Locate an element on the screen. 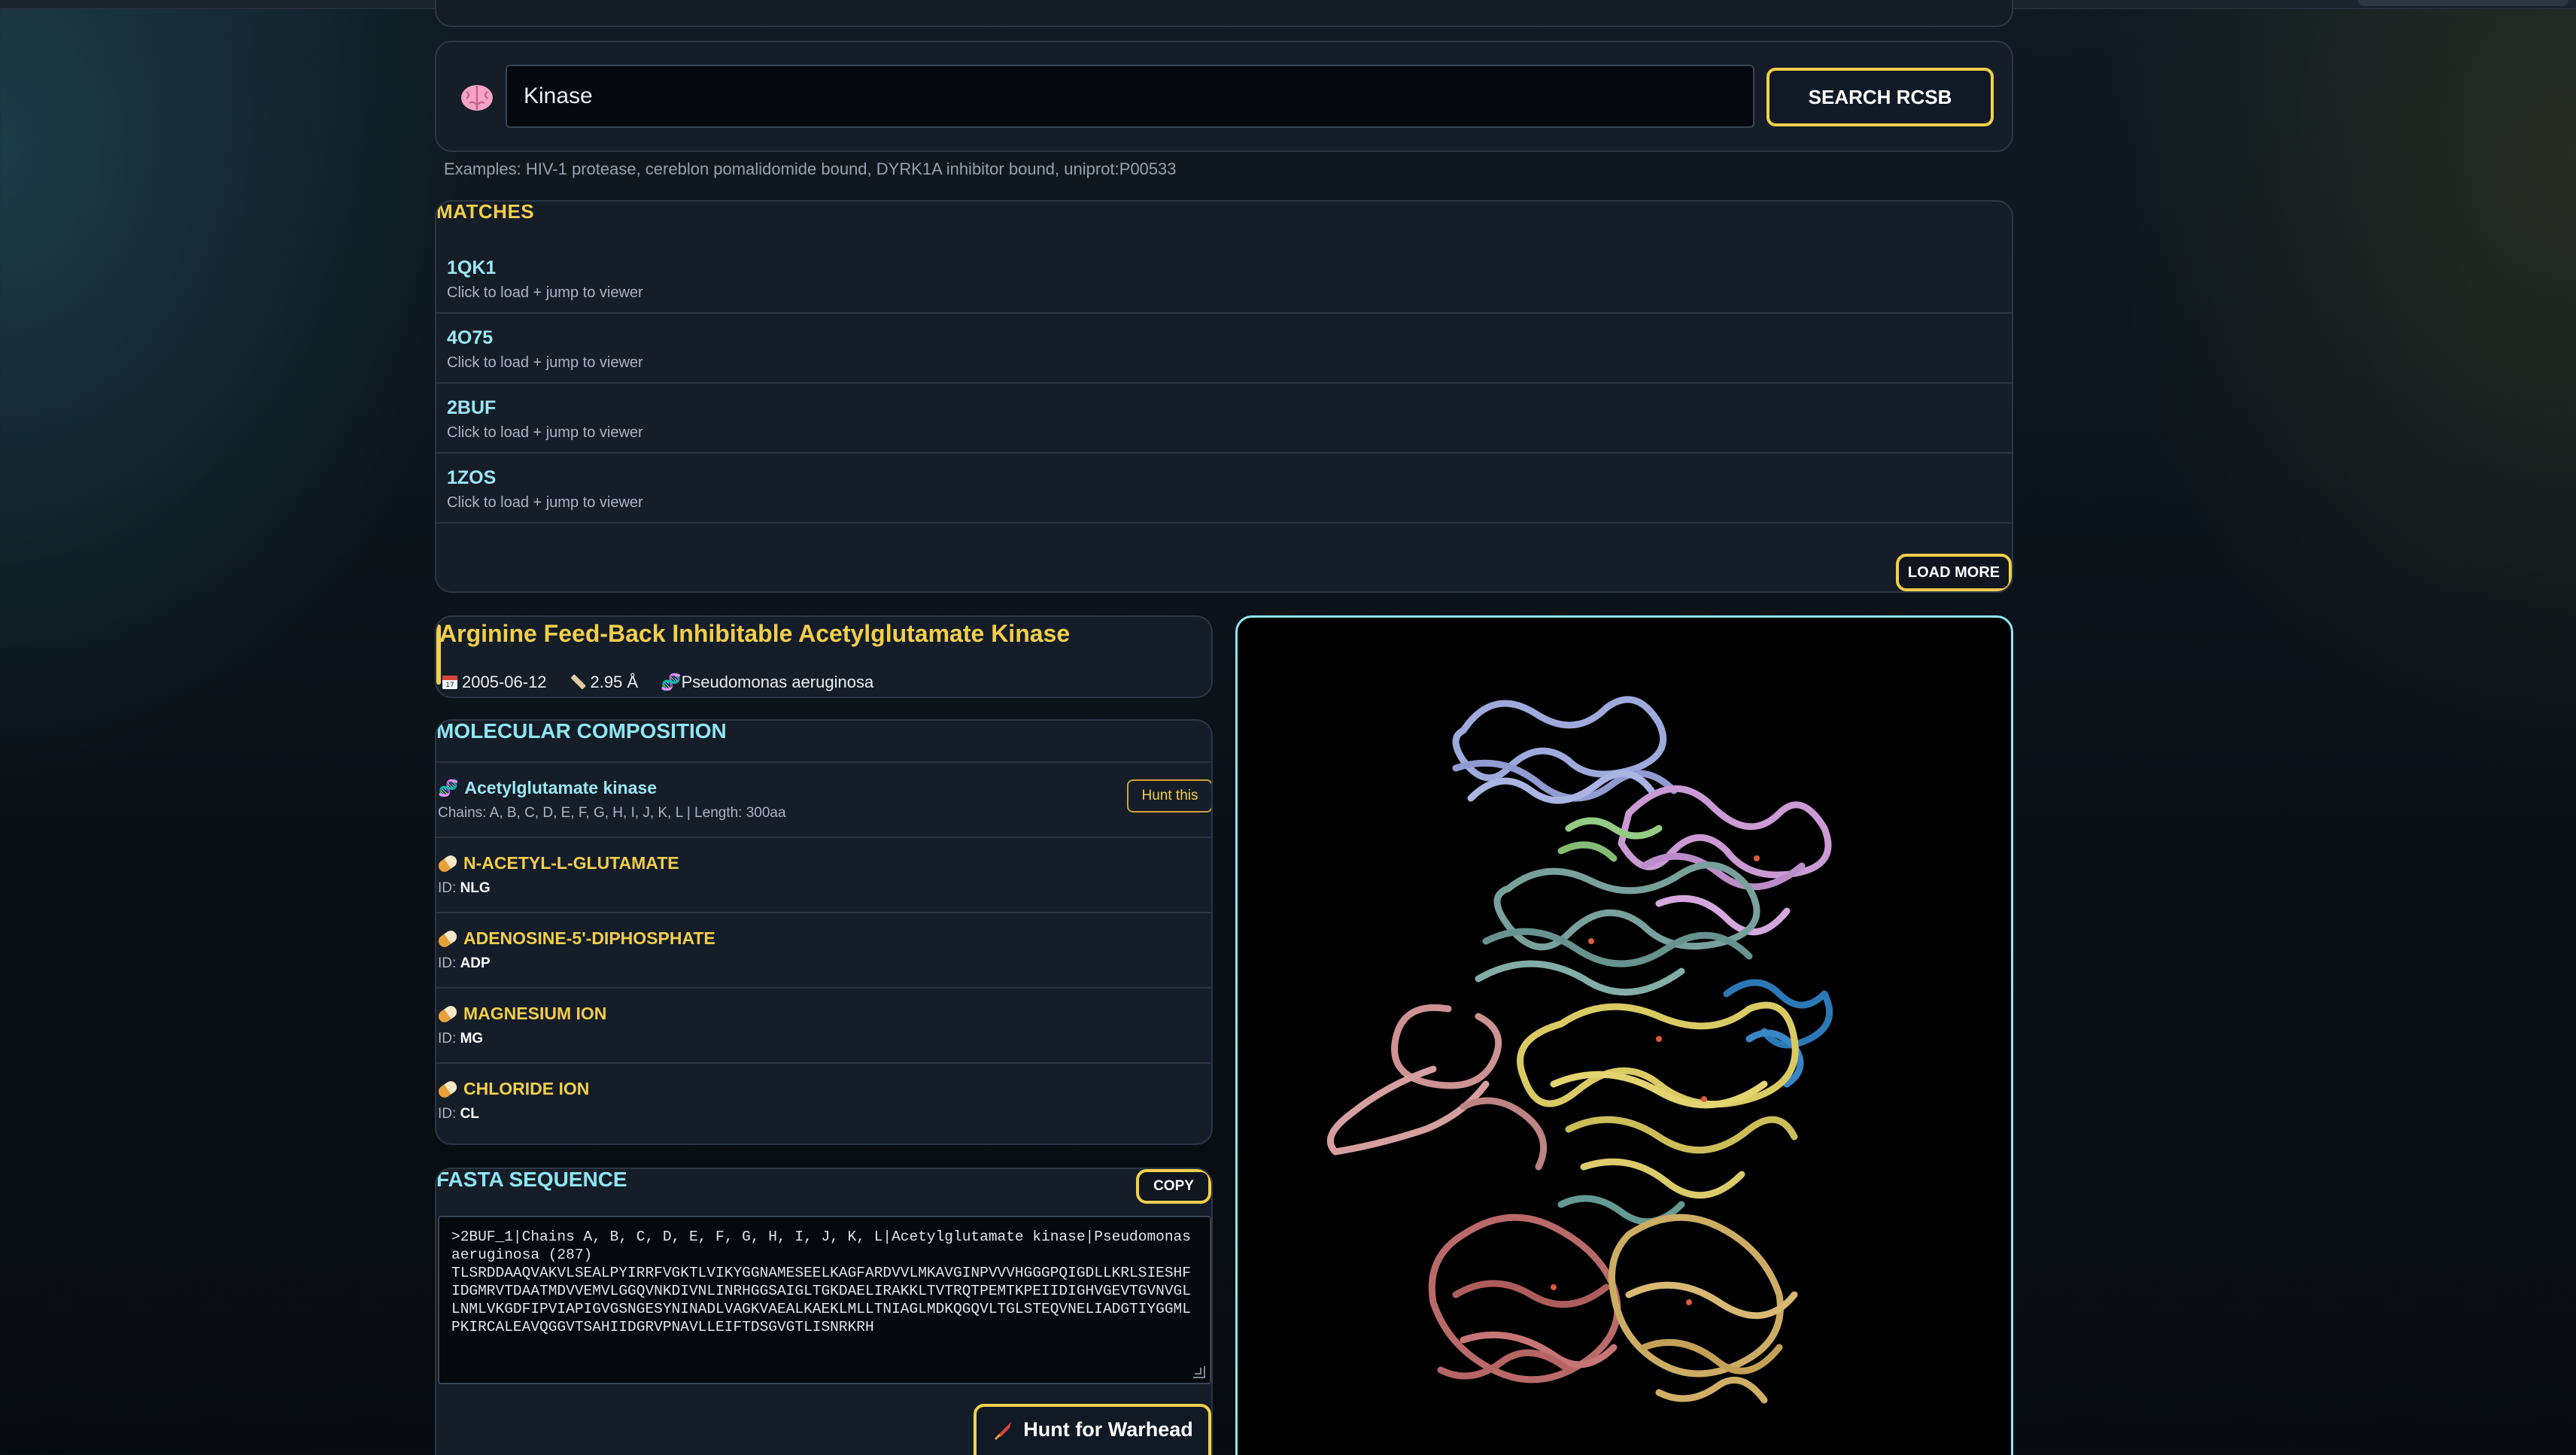 Image resolution: width=2576 pixels, height=1455 pixels. hunt-for-warhead-button: Hunt for Warhead is located at coordinates (1092, 1429).